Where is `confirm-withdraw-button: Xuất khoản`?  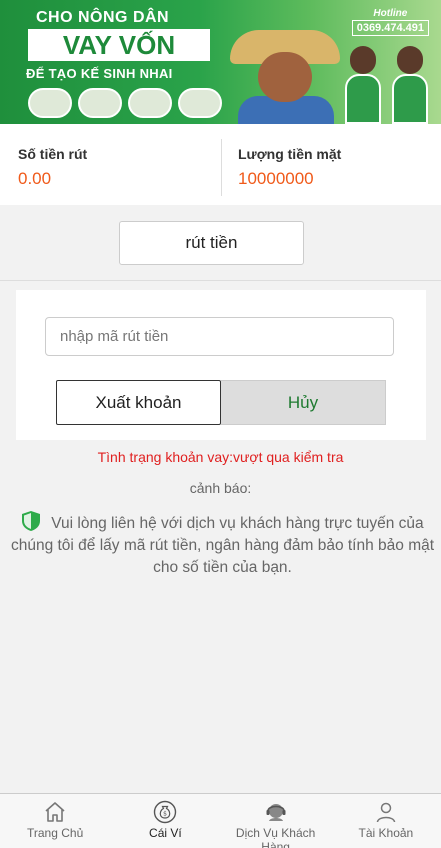
confirm-withdraw-button: Xuất khoản is located at coordinates (138, 402).